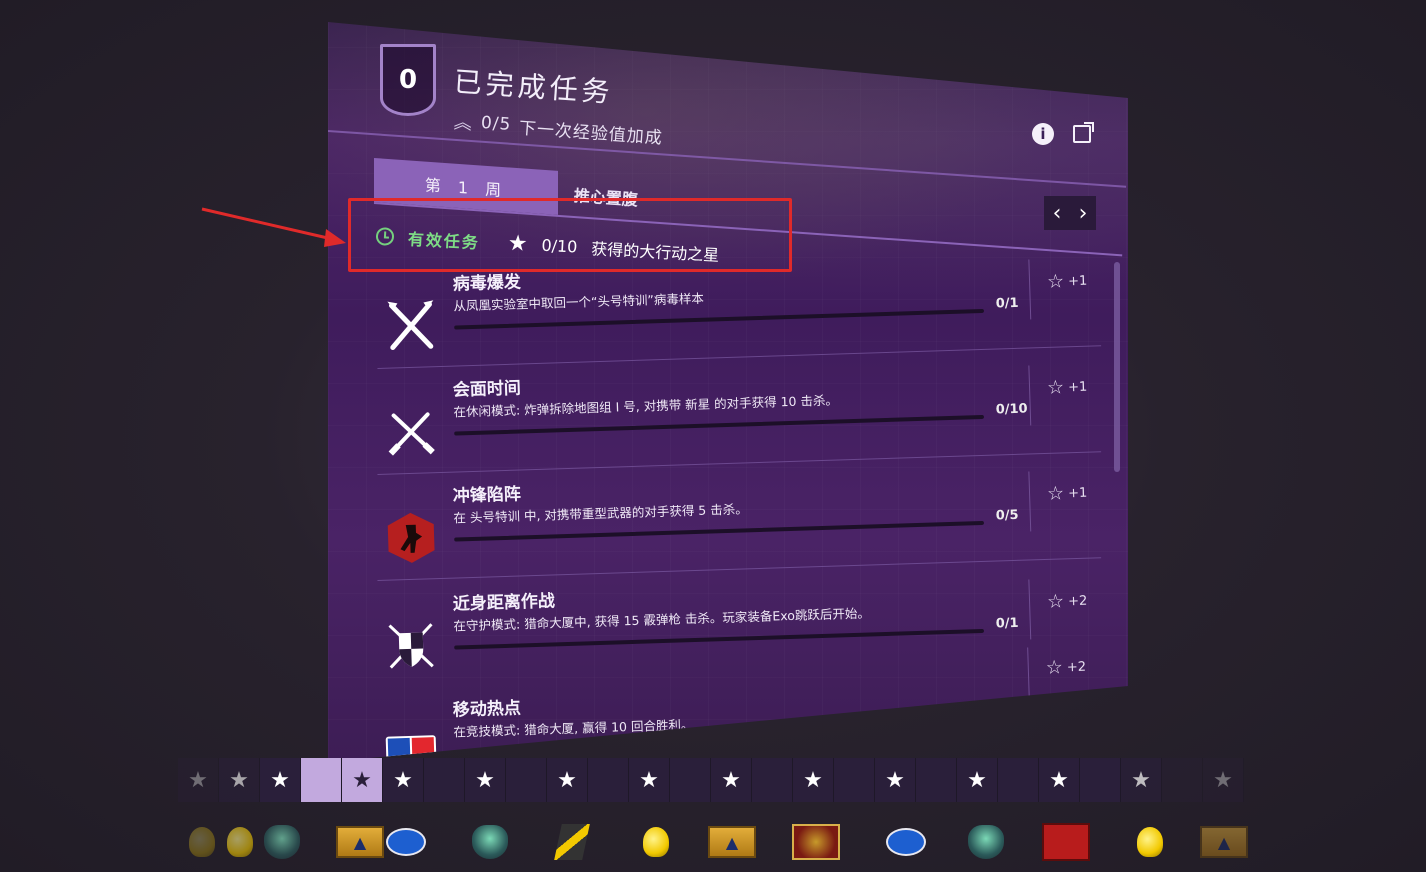  I want to click on crossed-swords-icon, so click(411, 326).